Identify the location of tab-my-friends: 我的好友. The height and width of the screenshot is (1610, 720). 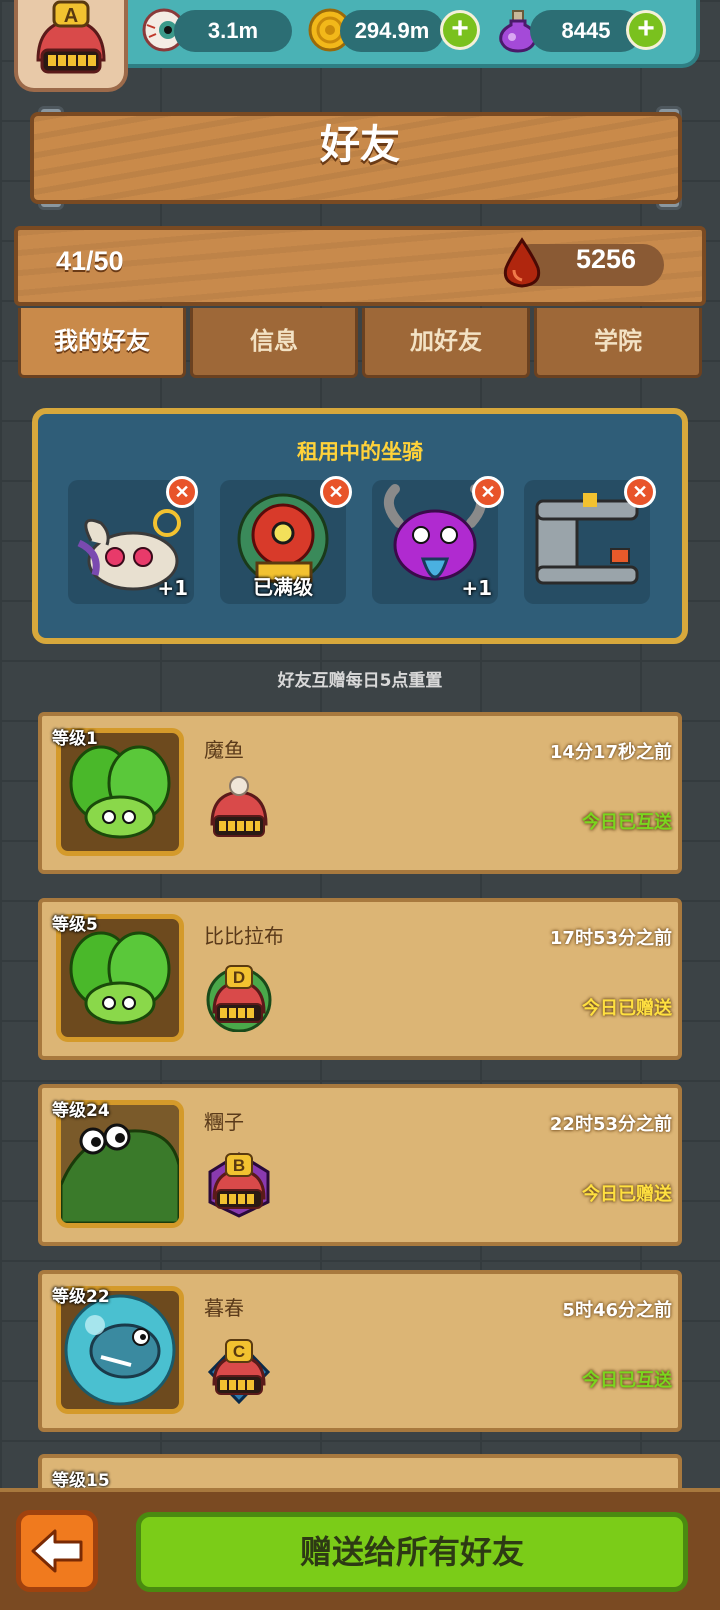
(102, 343).